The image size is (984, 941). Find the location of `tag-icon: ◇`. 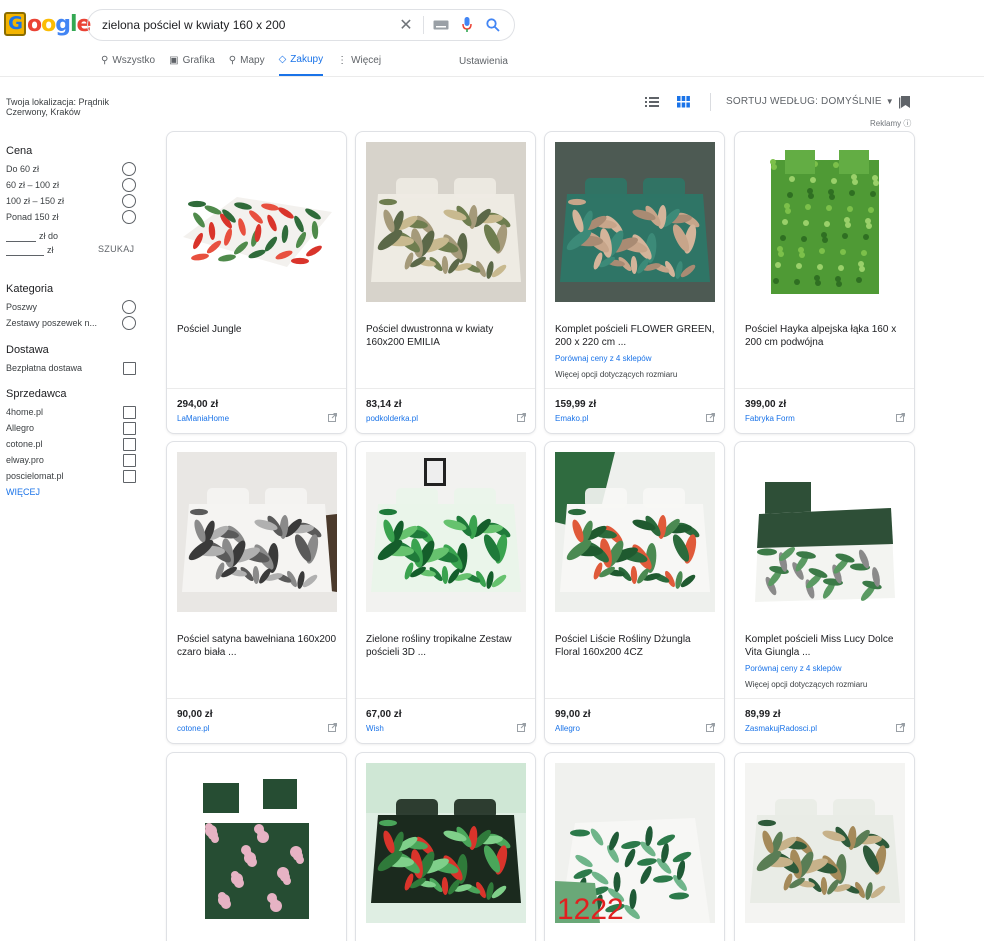

tag-icon: ◇ is located at coordinates (282, 59).